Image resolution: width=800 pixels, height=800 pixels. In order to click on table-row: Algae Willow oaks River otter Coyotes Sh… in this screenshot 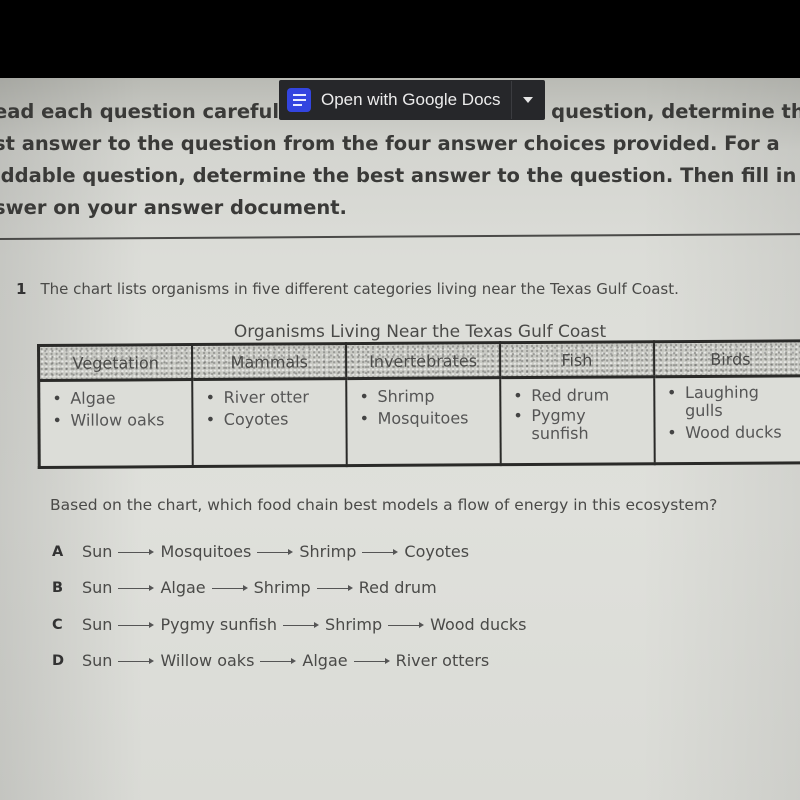, I will do `click(419, 421)`.